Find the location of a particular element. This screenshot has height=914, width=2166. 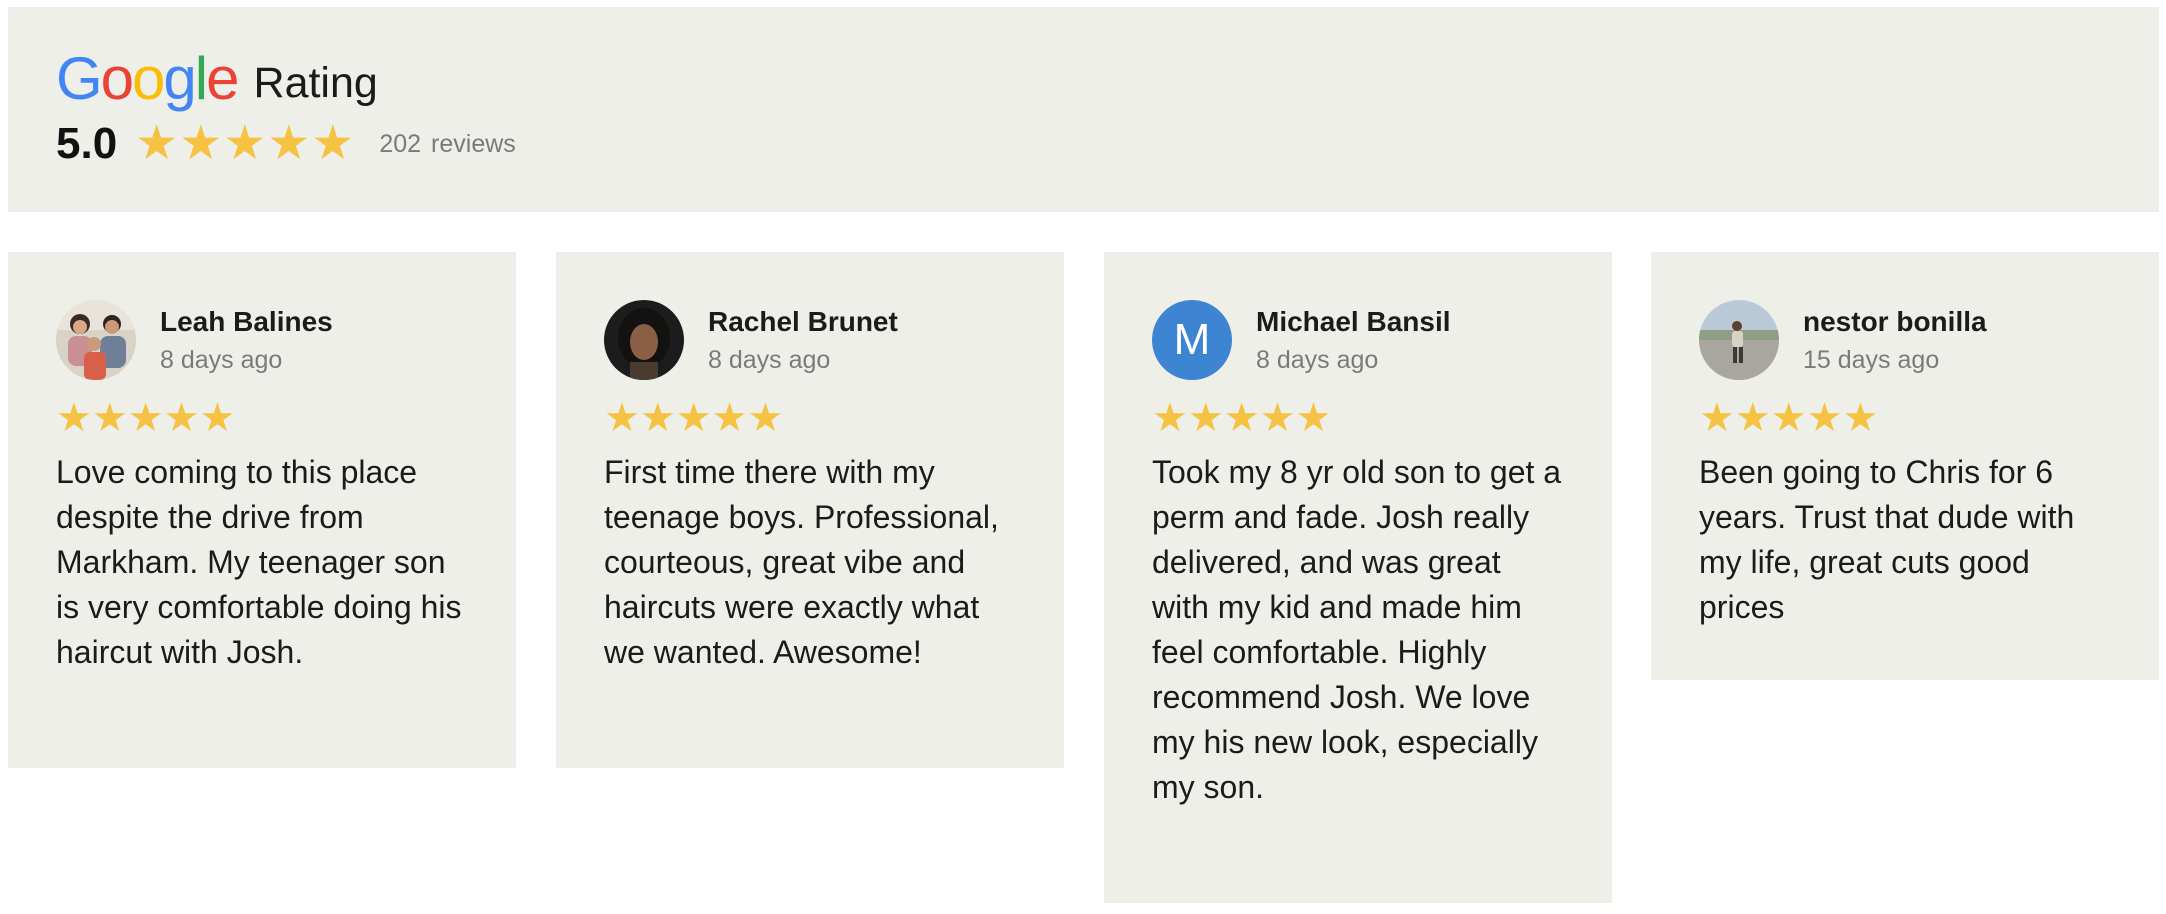

outdoor-photo-icon is located at coordinates (1739, 340).